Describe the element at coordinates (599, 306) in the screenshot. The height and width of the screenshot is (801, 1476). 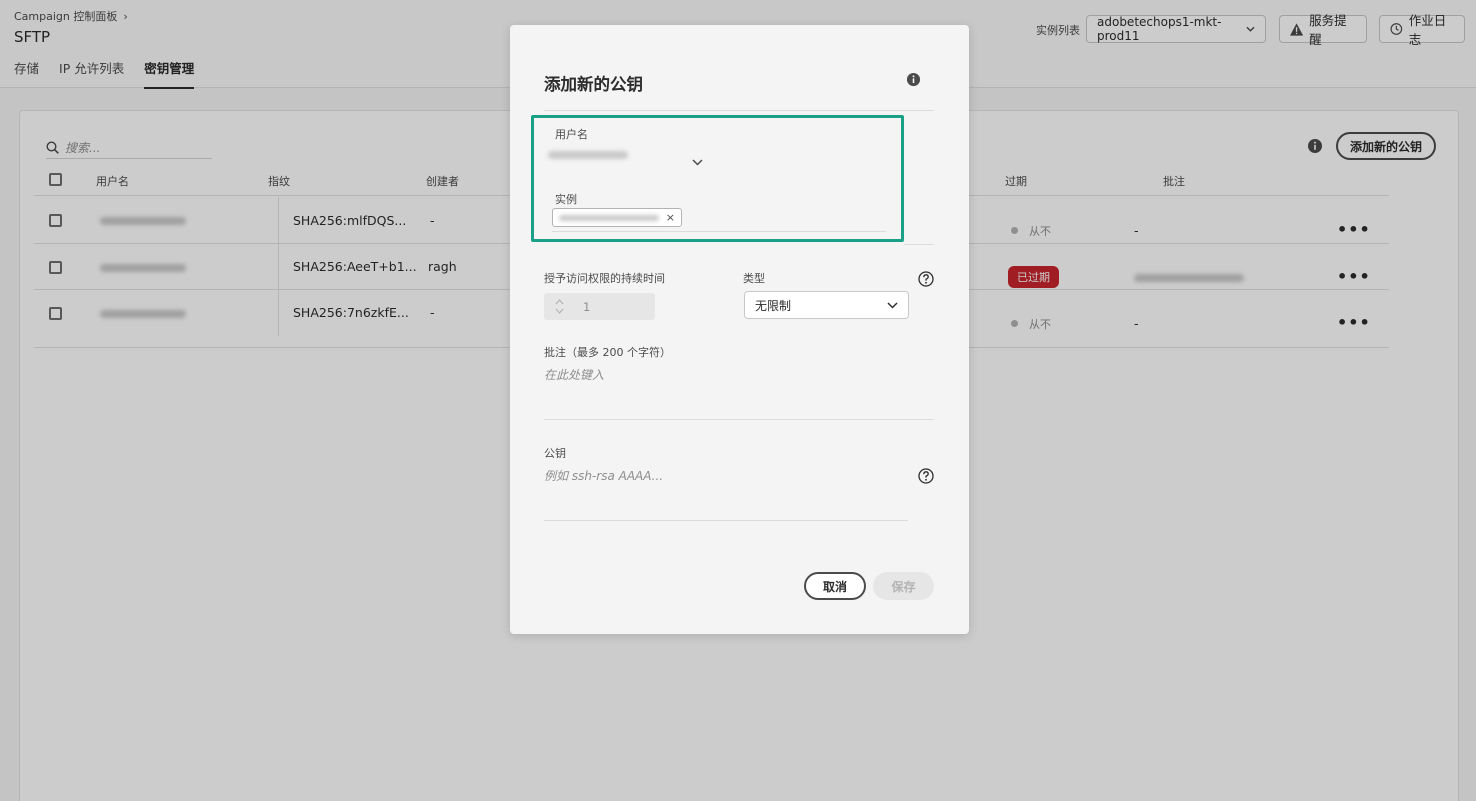
I see `duration-stepper: 1` at that location.